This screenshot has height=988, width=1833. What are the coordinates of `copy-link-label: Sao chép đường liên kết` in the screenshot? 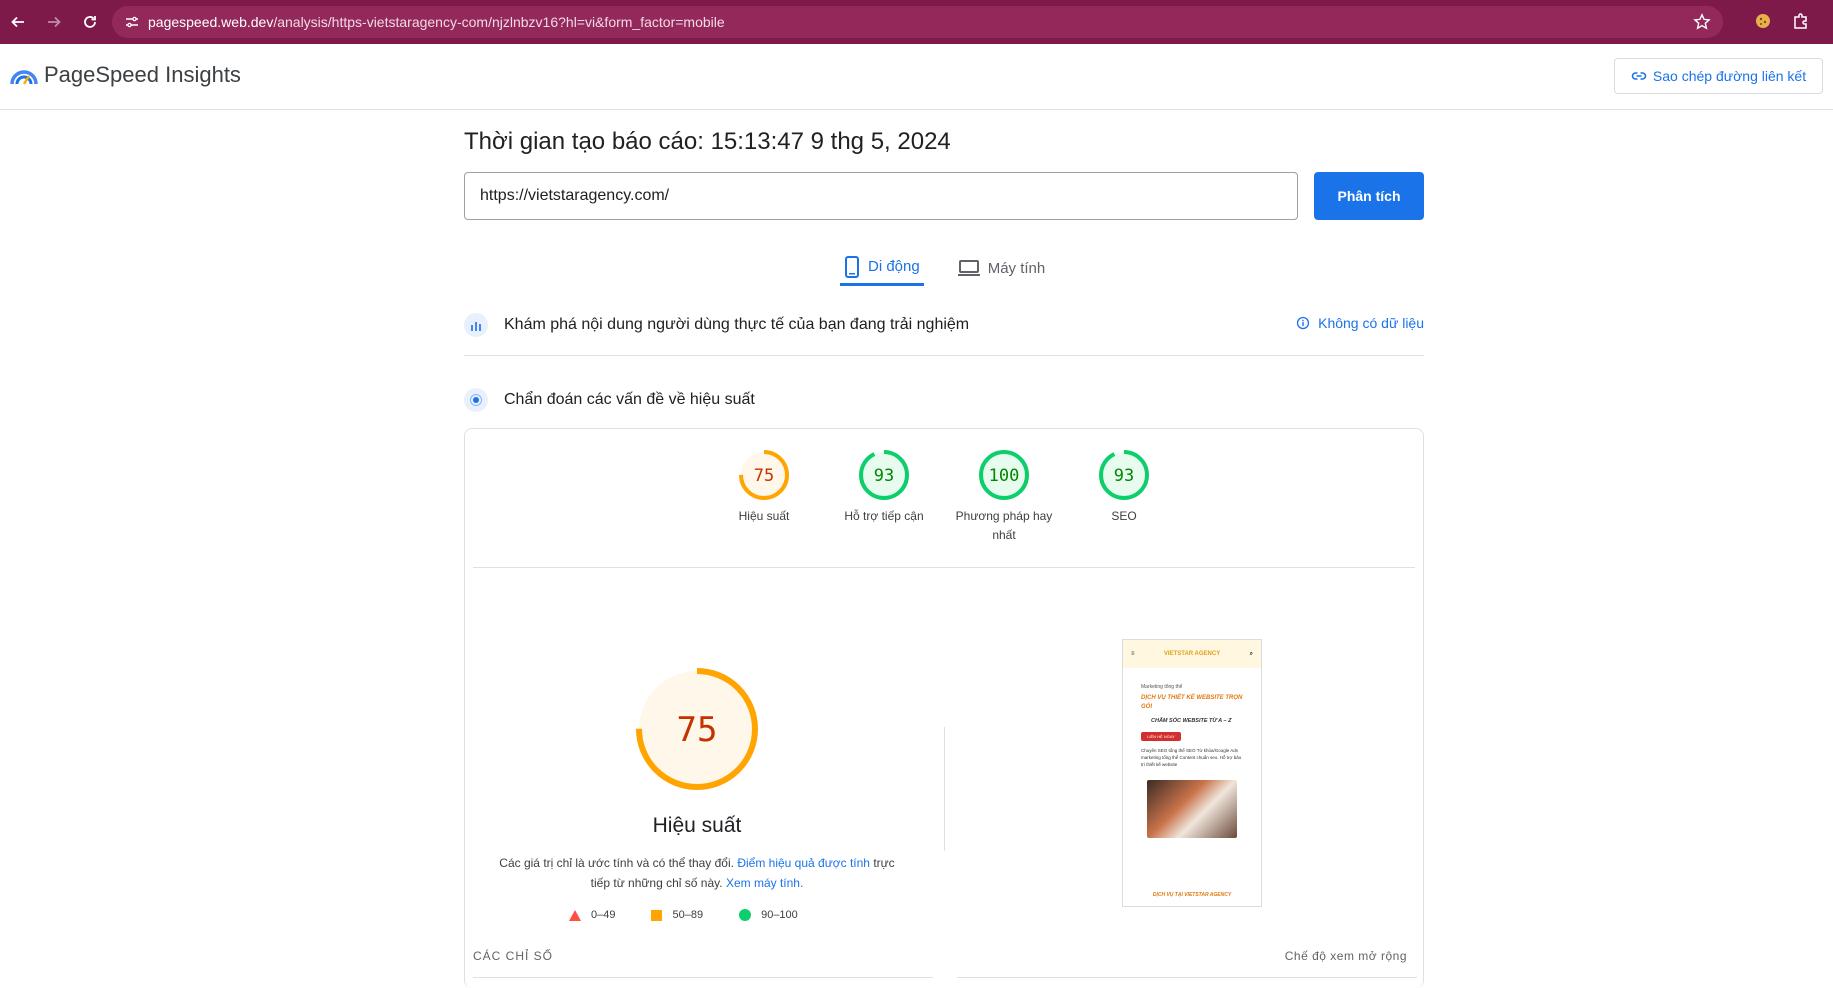 It's located at (1729, 76).